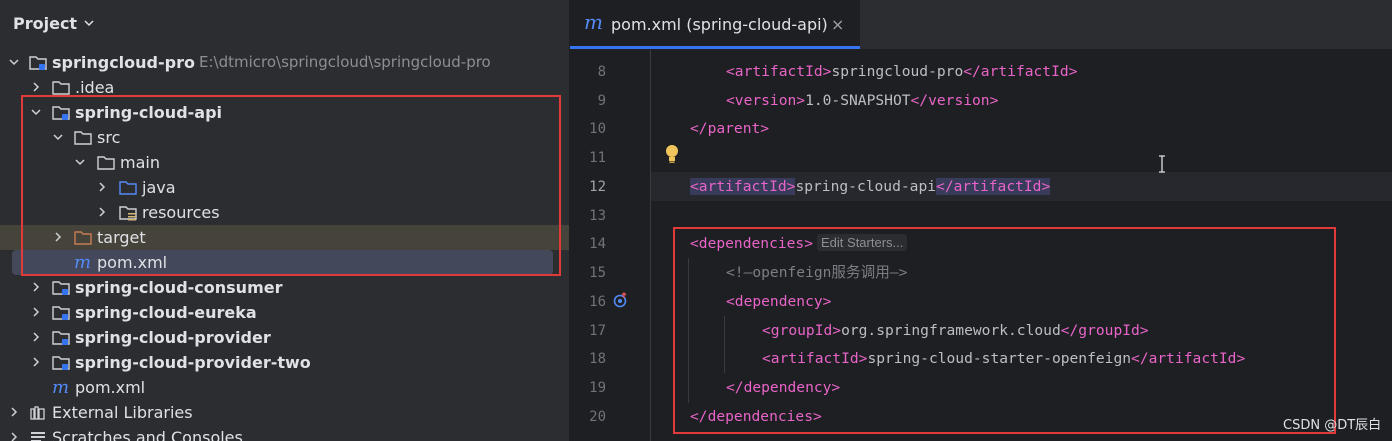  Describe the element at coordinates (954, 100) in the screenshot. I see `xml-tag: </version>` at that location.